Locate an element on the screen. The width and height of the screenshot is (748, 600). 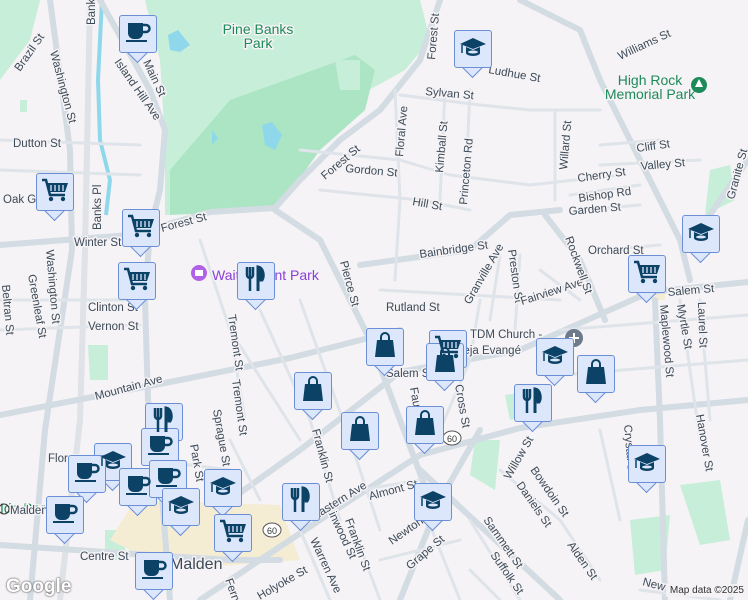
svg-text: Tremont St is located at coordinates (235, 343).